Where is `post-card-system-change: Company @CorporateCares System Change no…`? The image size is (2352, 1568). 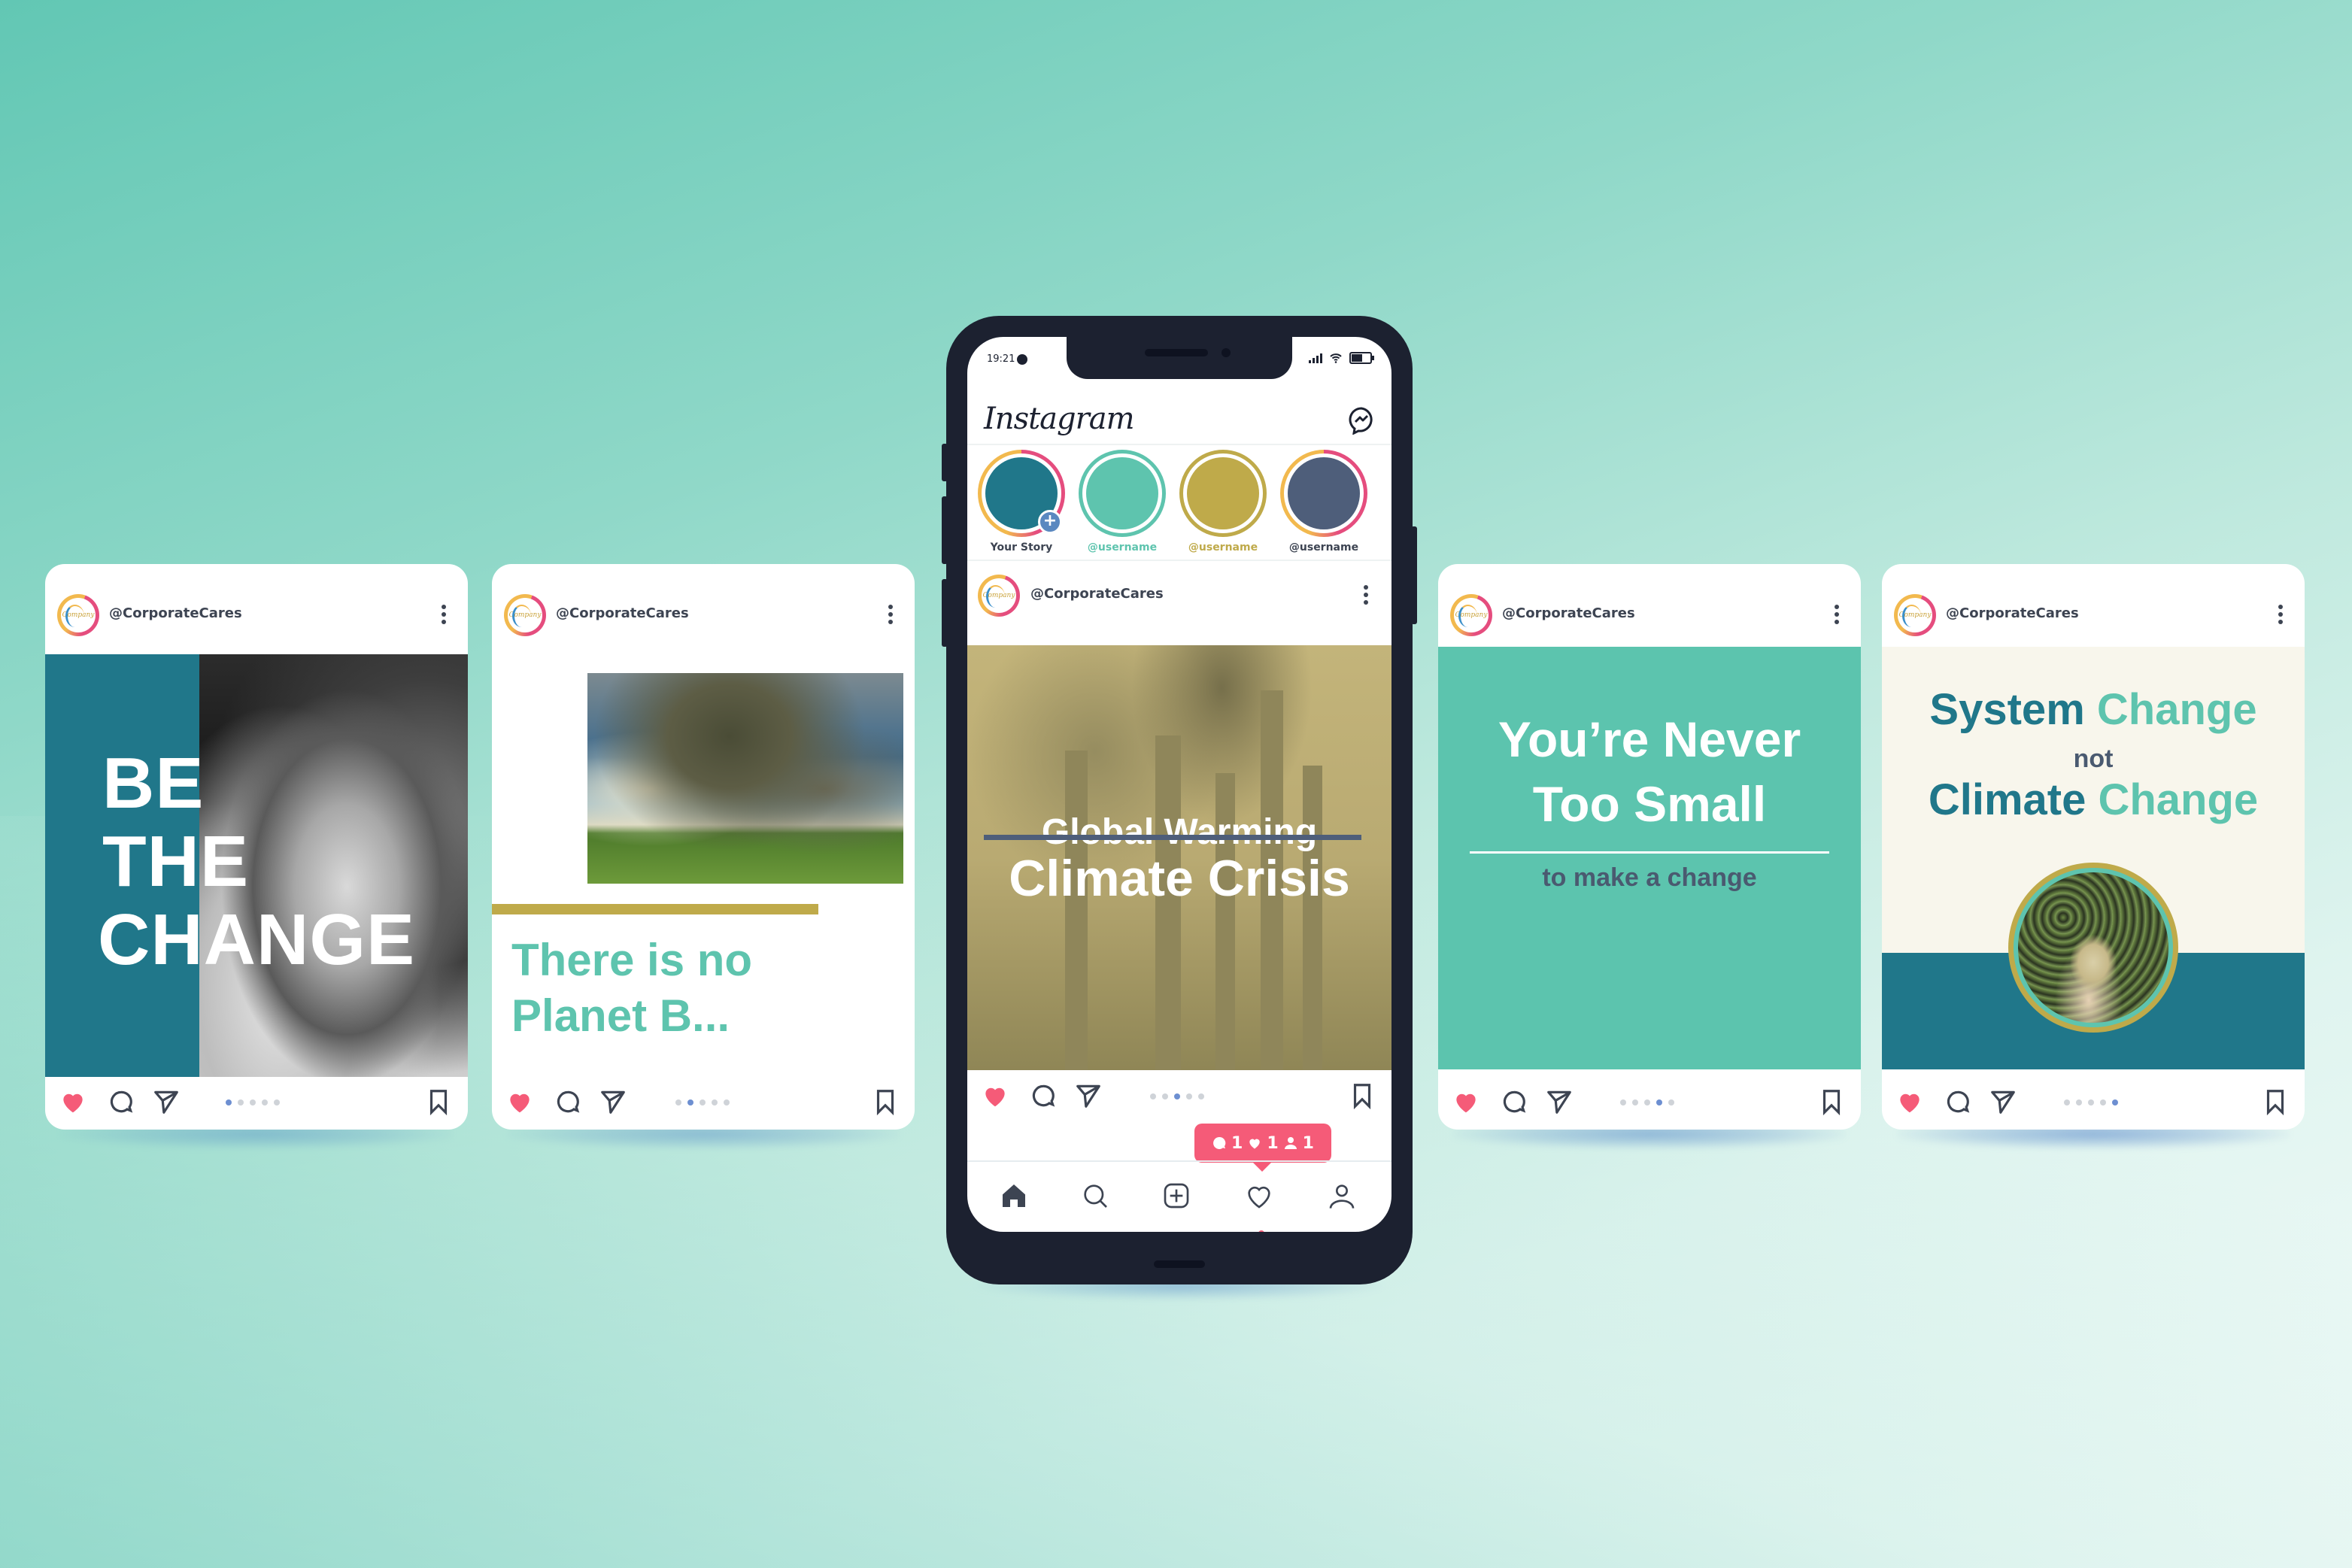 post-card-system-change: Company @CorporateCares System Change no… is located at coordinates (2093, 847).